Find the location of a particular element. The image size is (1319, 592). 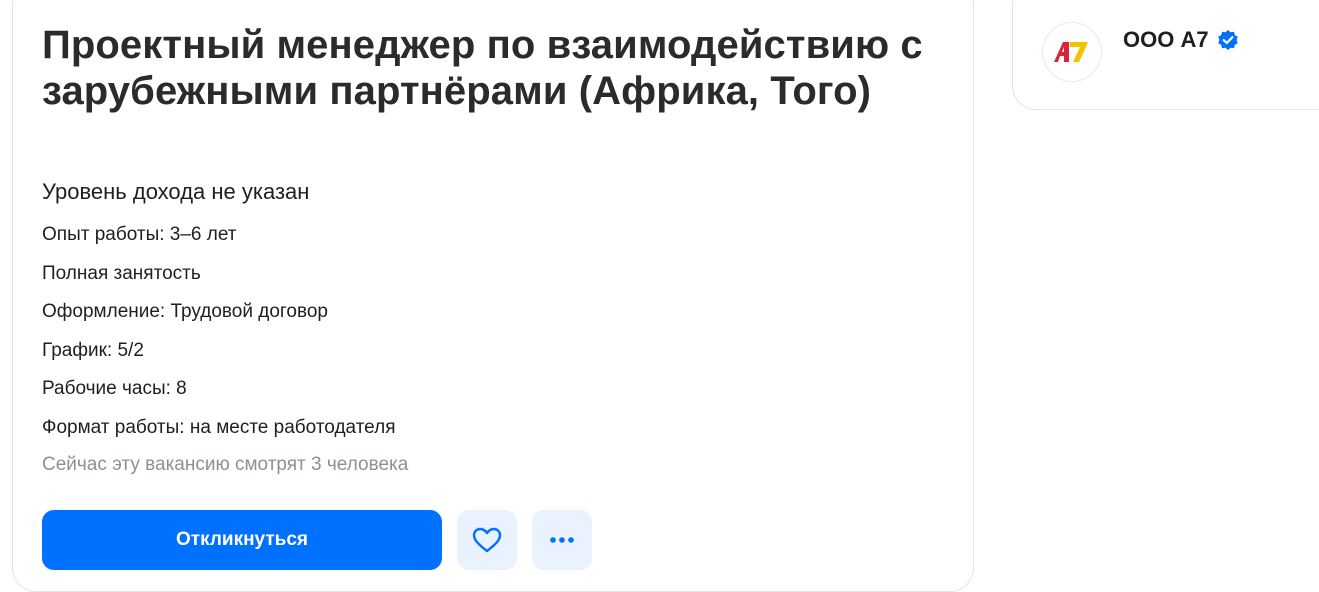

favorite-button is located at coordinates (487, 540).